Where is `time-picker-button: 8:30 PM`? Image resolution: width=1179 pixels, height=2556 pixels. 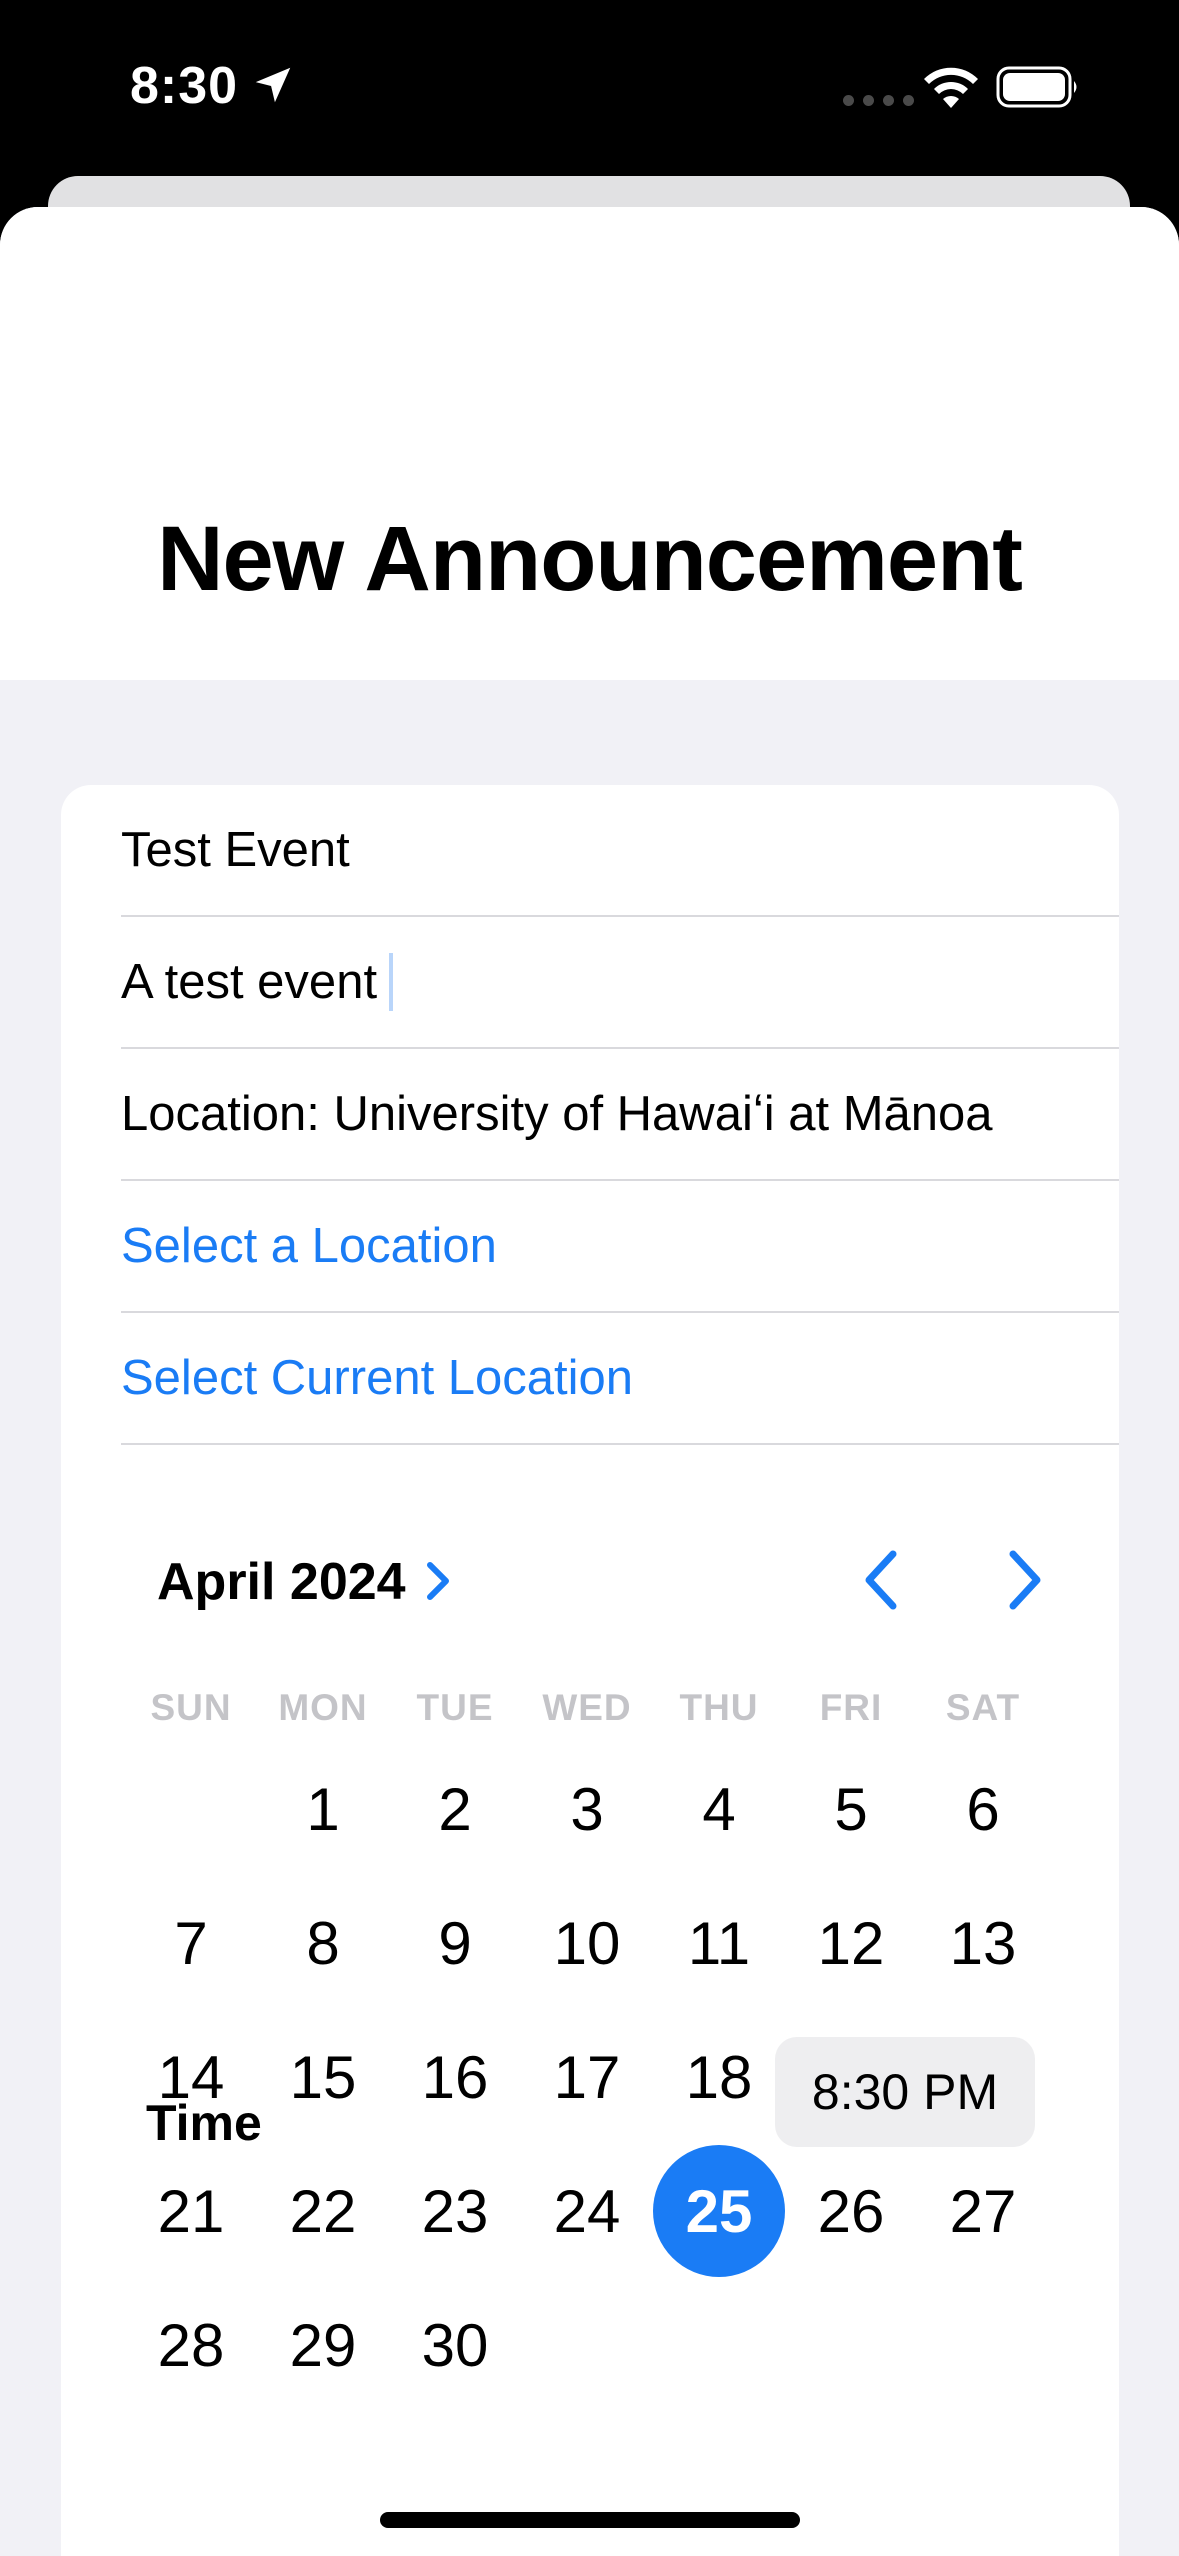
time-picker-button: 8:30 PM is located at coordinates (905, 2092).